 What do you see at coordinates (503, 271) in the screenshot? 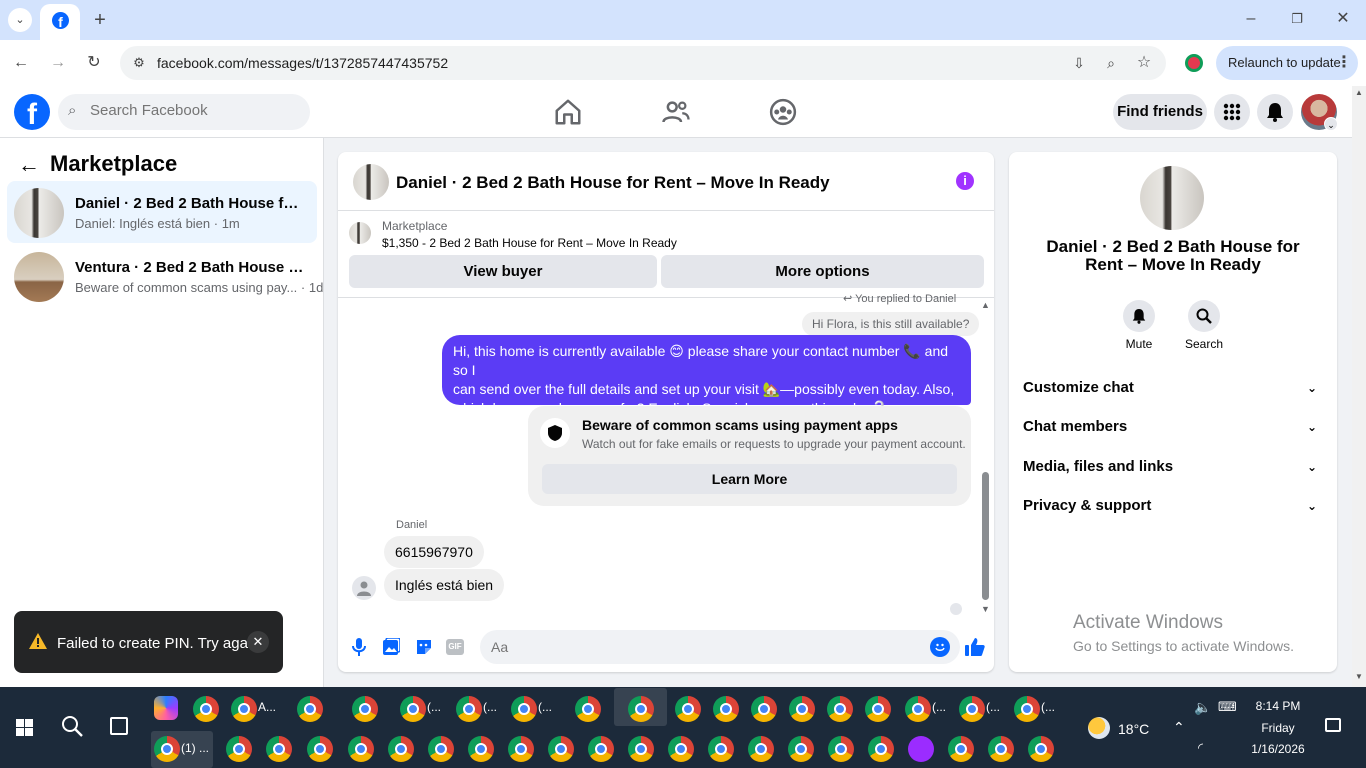
I see `view-buyer-button: View buyer` at bounding box center [503, 271].